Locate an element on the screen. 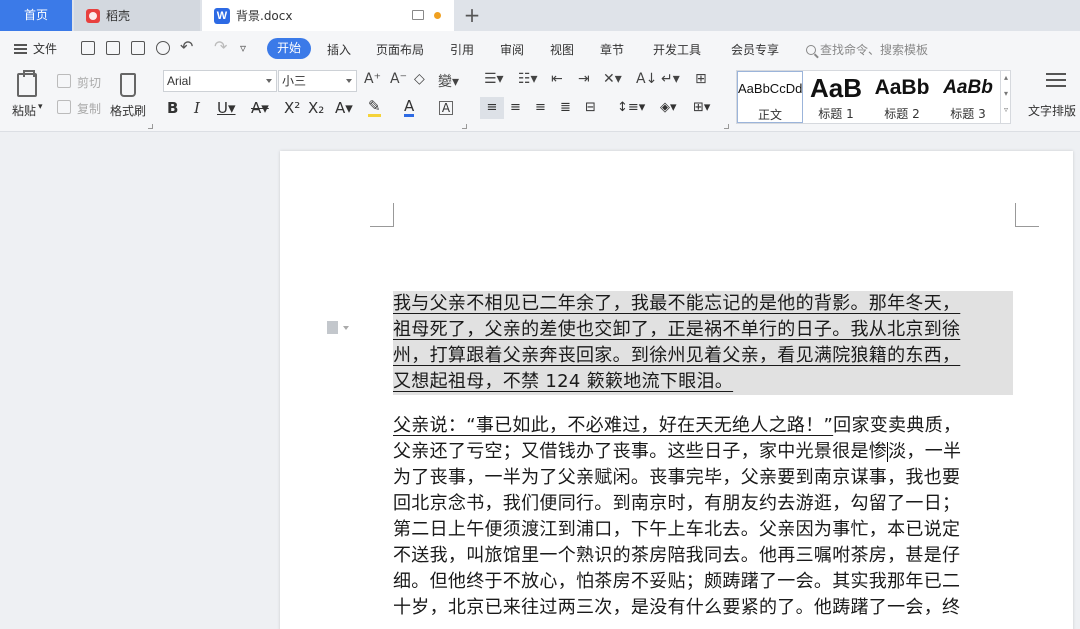 The height and width of the screenshot is (629, 1080). style-heading-1-sample: AaB is located at coordinates (835, 88).